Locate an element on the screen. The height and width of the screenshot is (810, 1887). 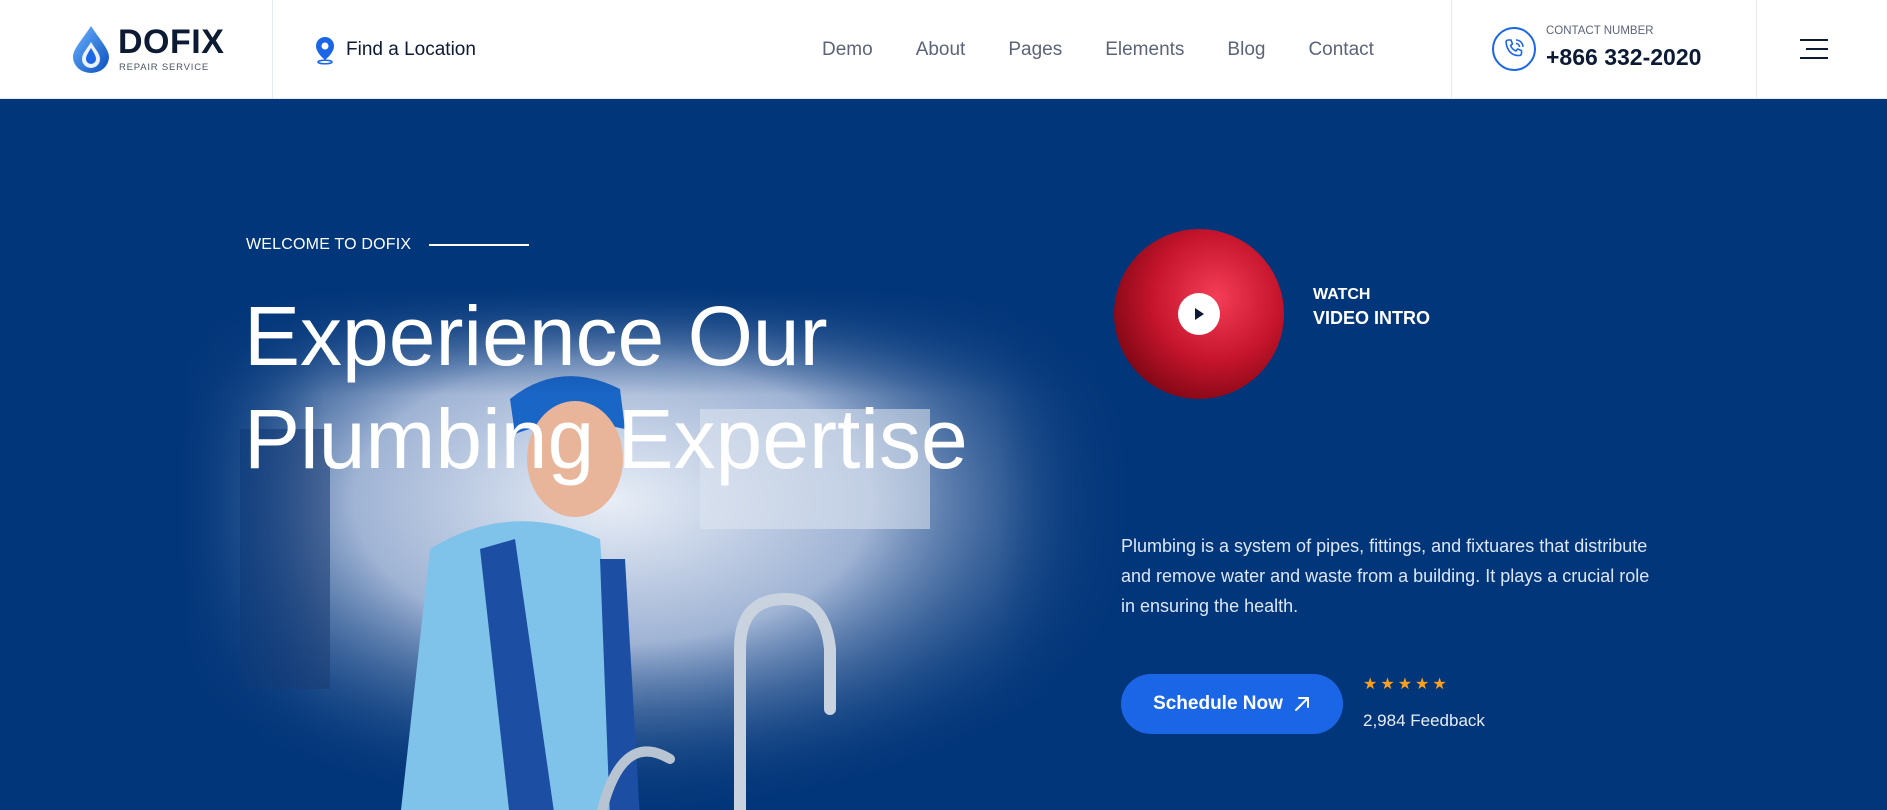
nav-contact: Contact is located at coordinates (1340, 50).